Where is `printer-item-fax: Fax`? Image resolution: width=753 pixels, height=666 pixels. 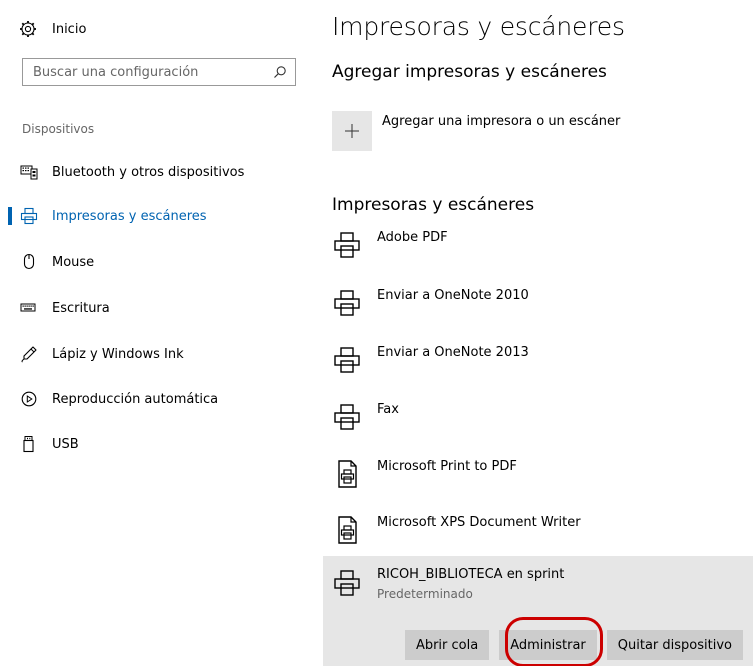 printer-item-fax: Fax is located at coordinates (538, 424).